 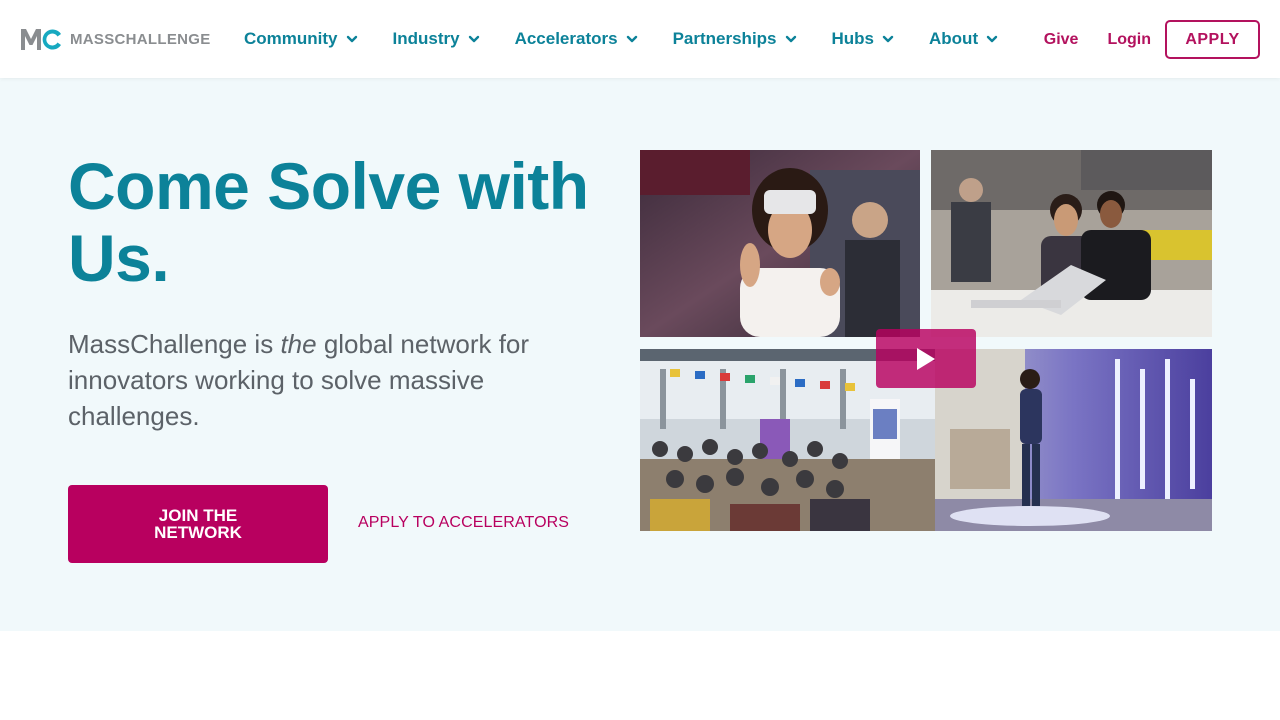 I want to click on nav-item-accelerators: Accelerators, so click(x=576, y=39).